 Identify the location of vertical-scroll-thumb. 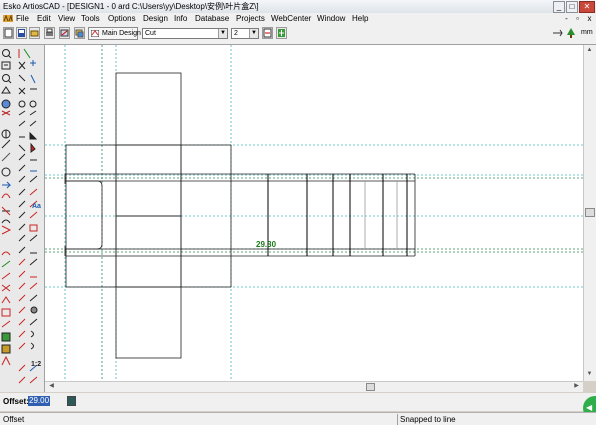
(590, 212).